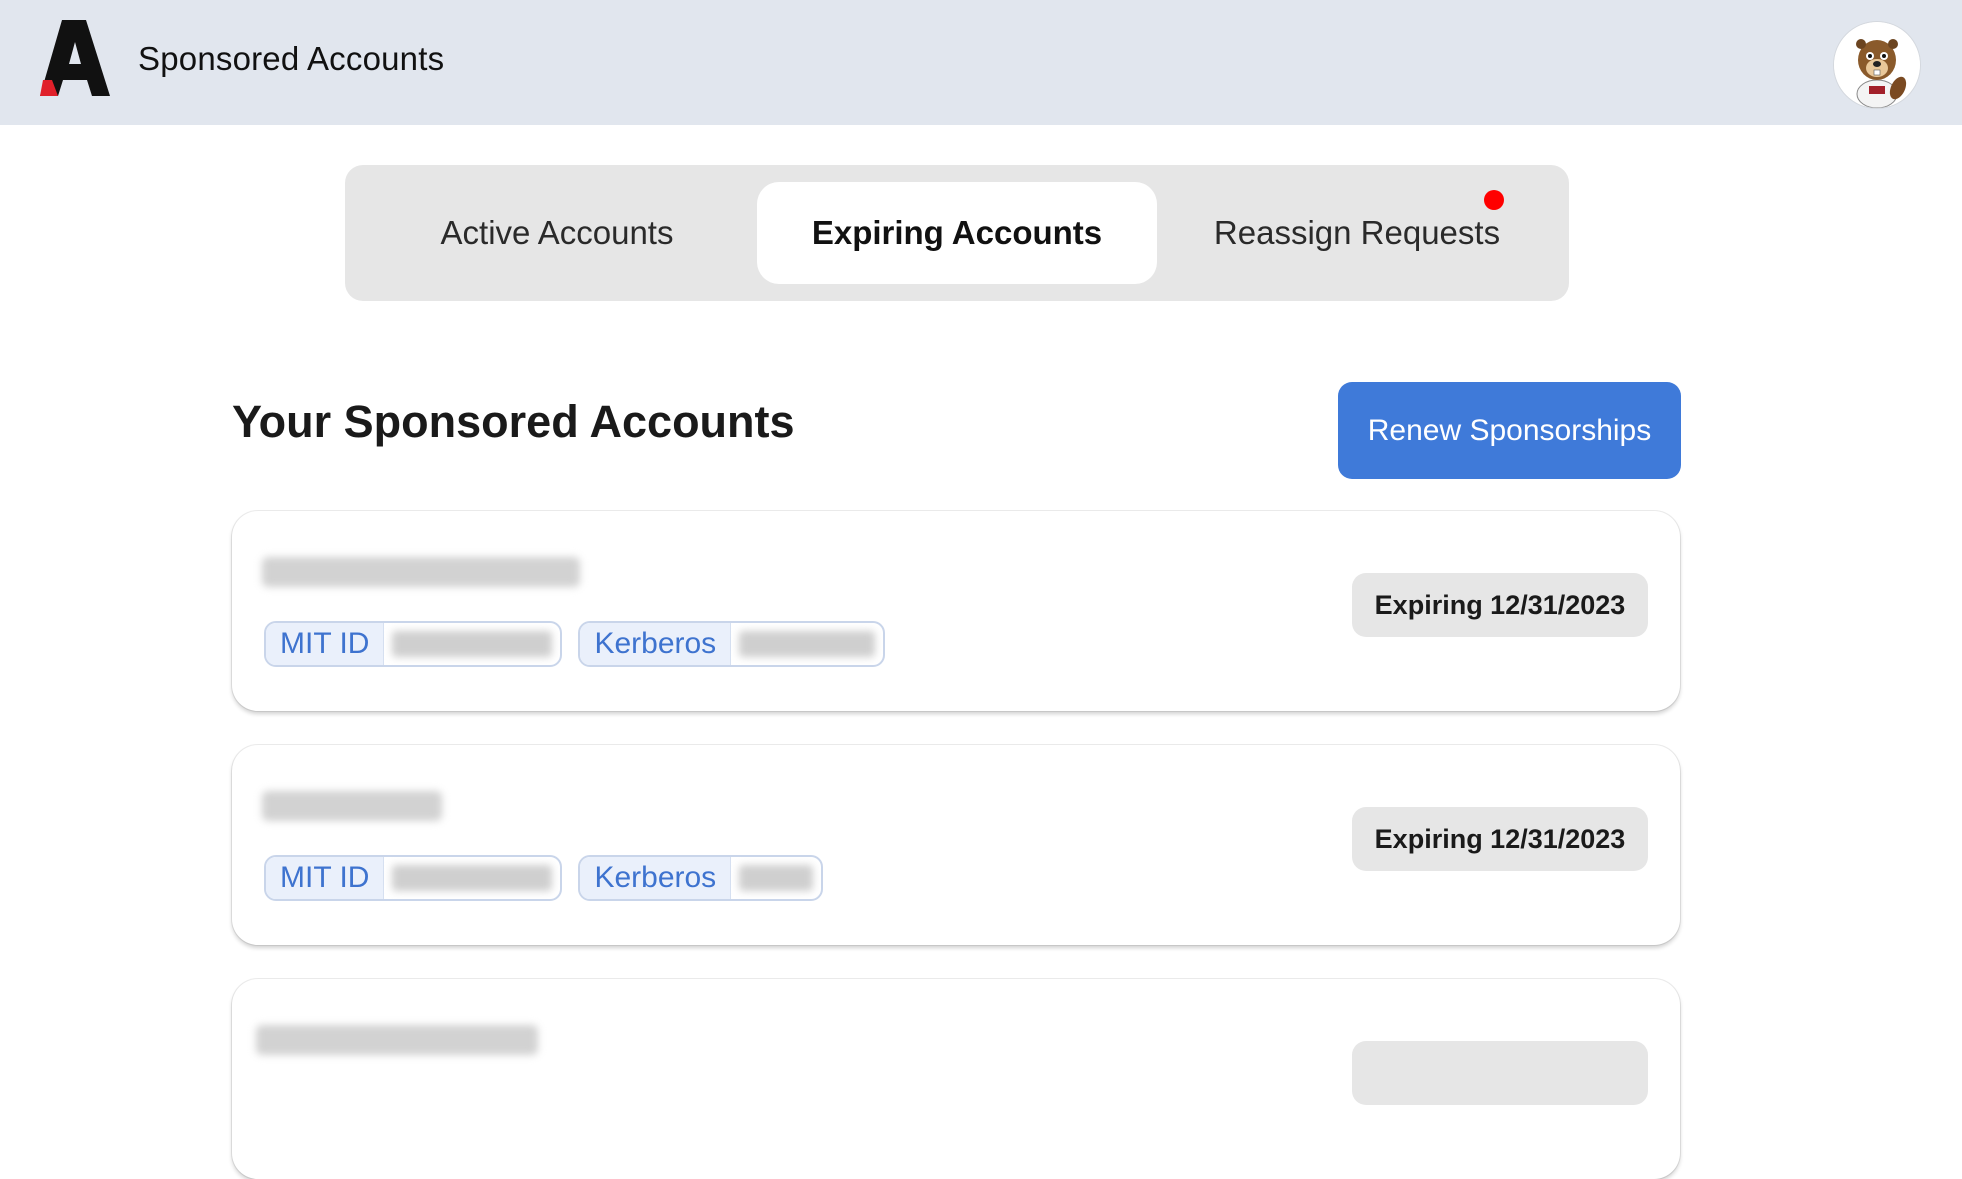 This screenshot has height=1179, width=1962. Describe the element at coordinates (291, 58) in the screenshot. I see `app-title: Sponsored Accounts` at that location.